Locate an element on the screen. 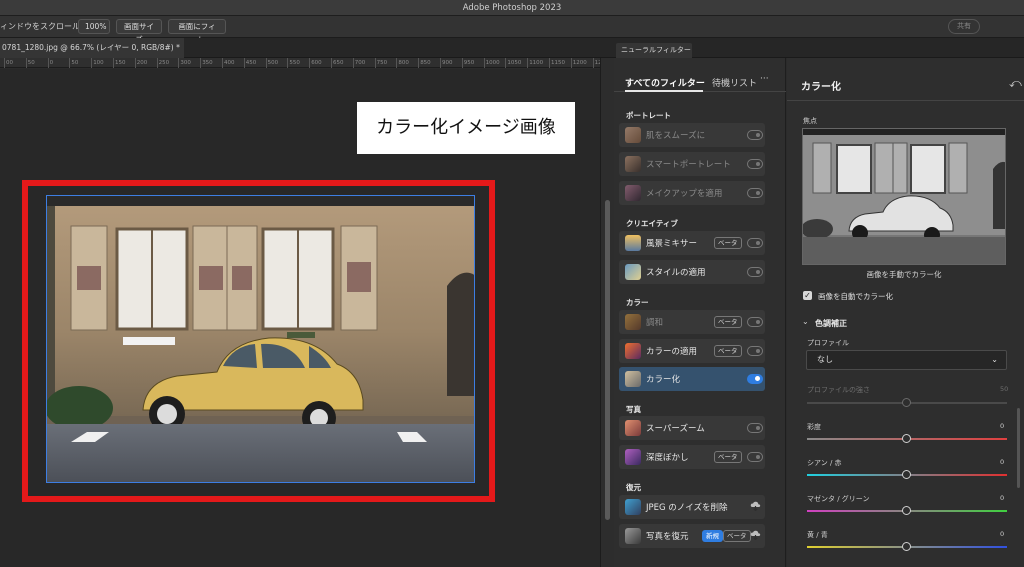 Image resolution: width=1024 pixels, height=567 pixels. section-creative: クリエイティブ is located at coordinates (652, 223).